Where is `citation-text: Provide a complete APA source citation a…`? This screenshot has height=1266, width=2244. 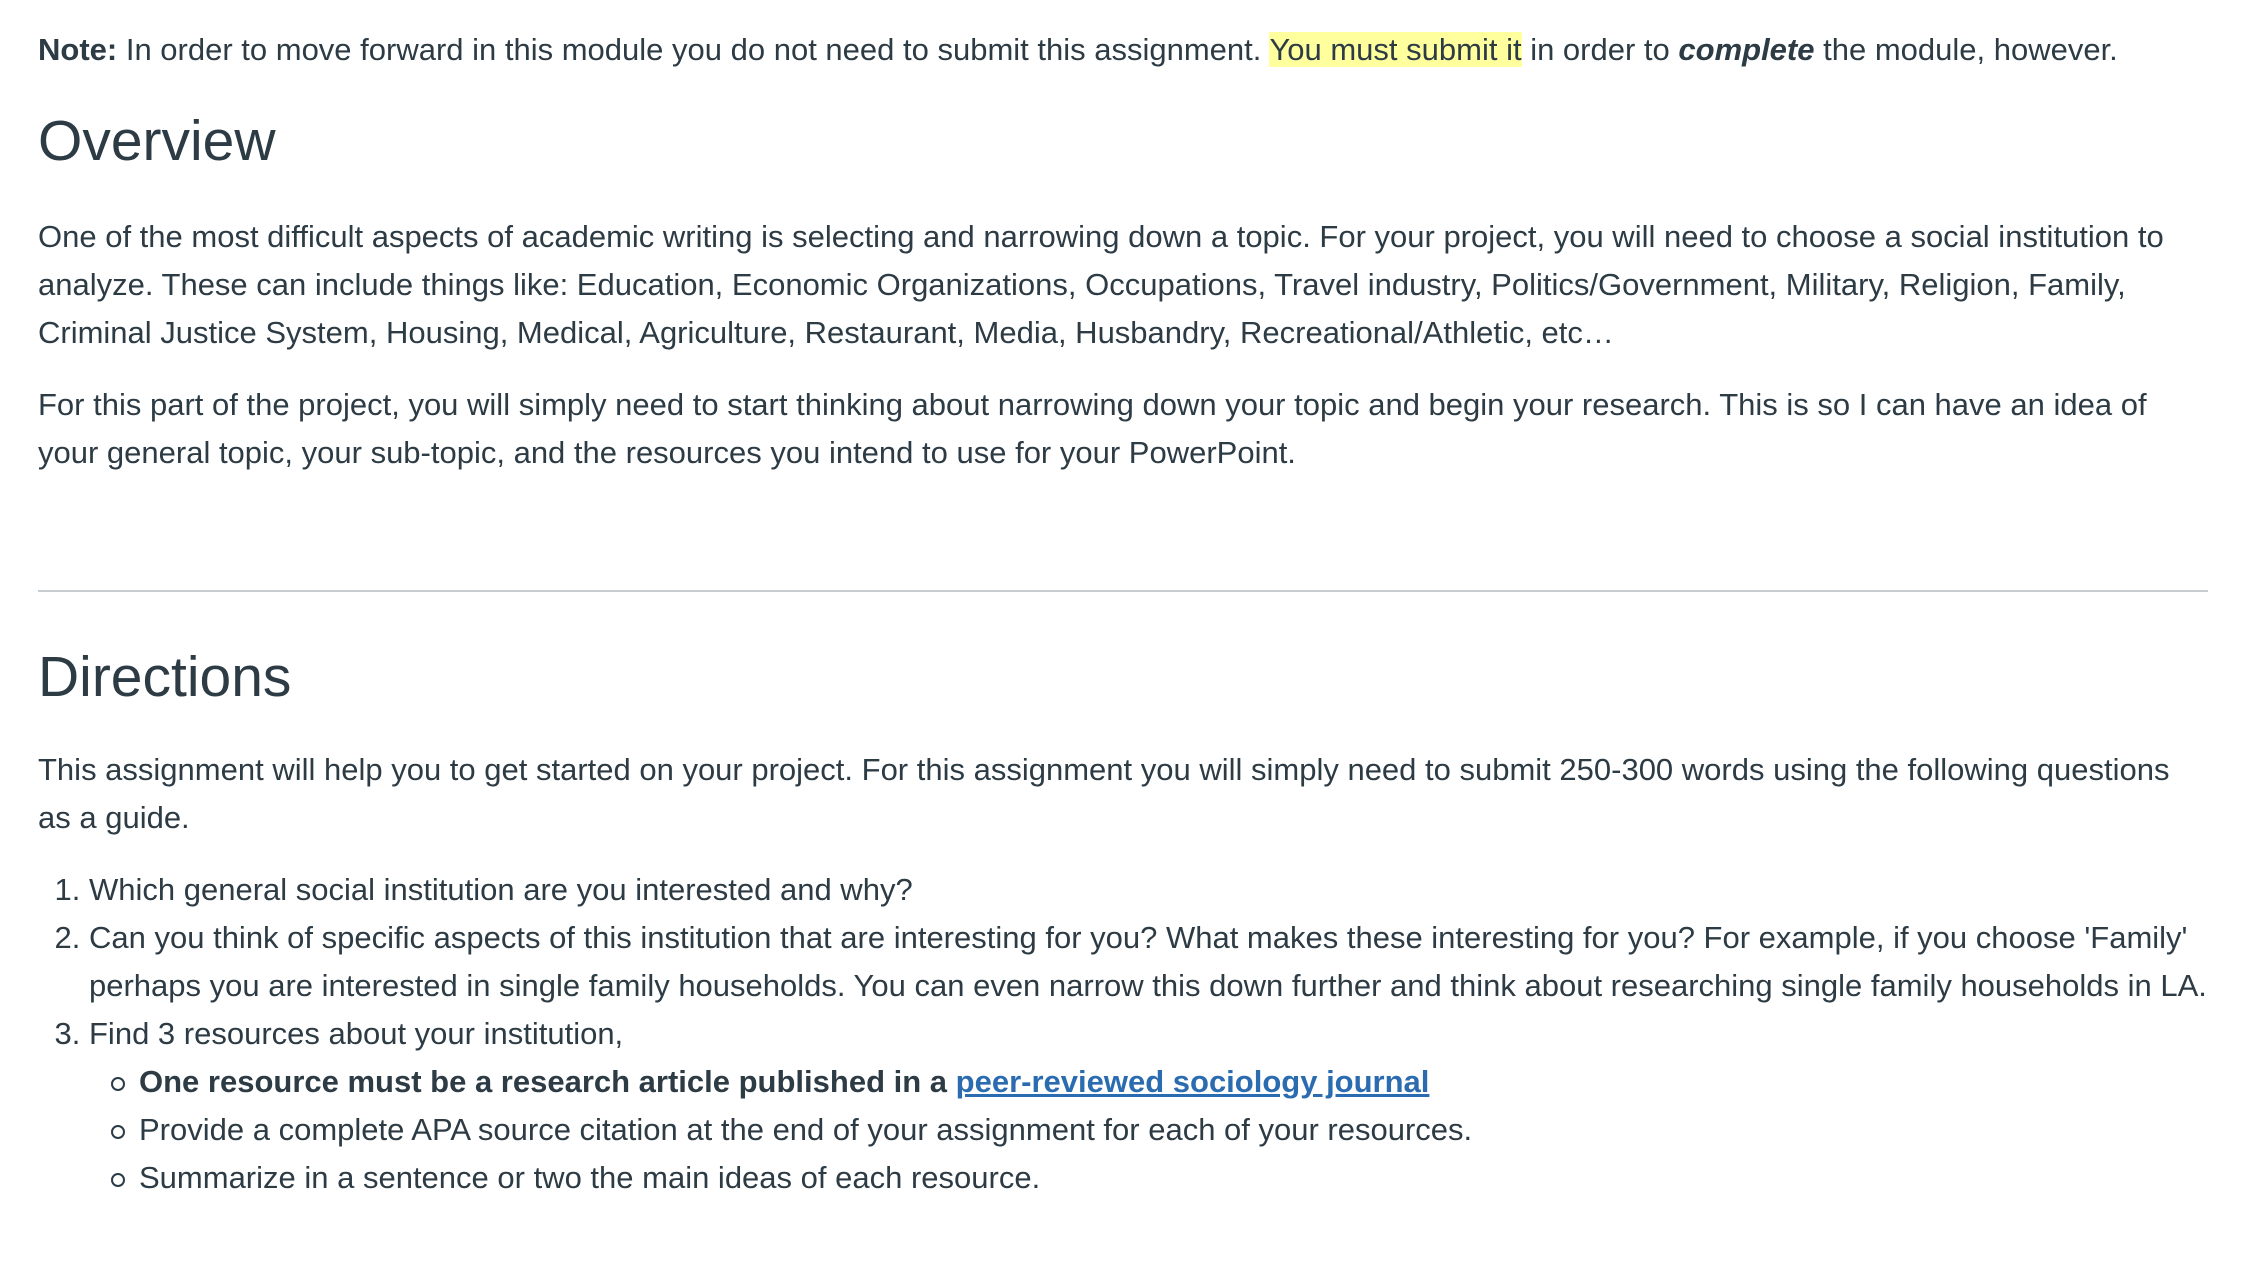 citation-text: Provide a complete APA source citation a… is located at coordinates (806, 1129).